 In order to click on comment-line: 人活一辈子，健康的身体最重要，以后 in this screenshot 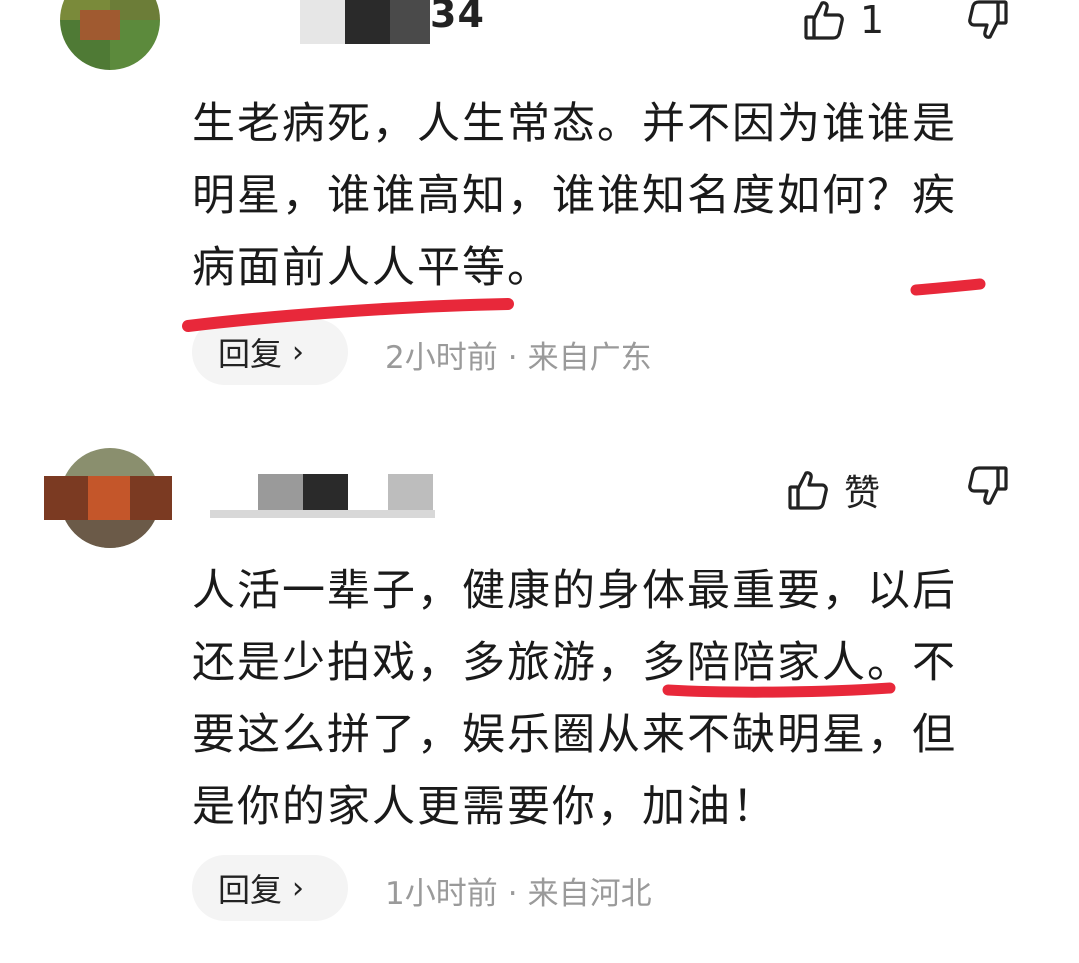, I will do `click(574, 591)`.